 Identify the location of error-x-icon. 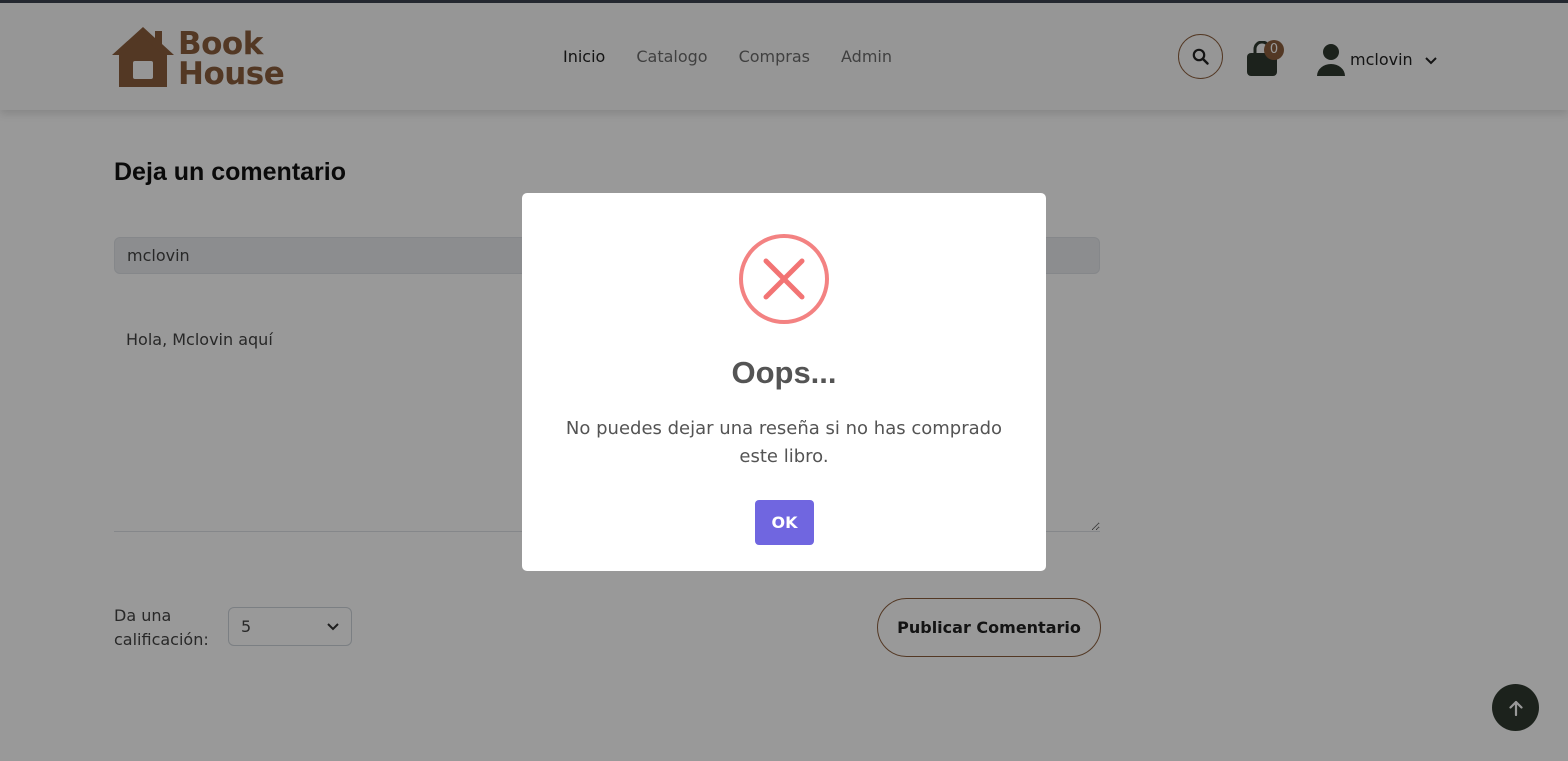
(784, 279).